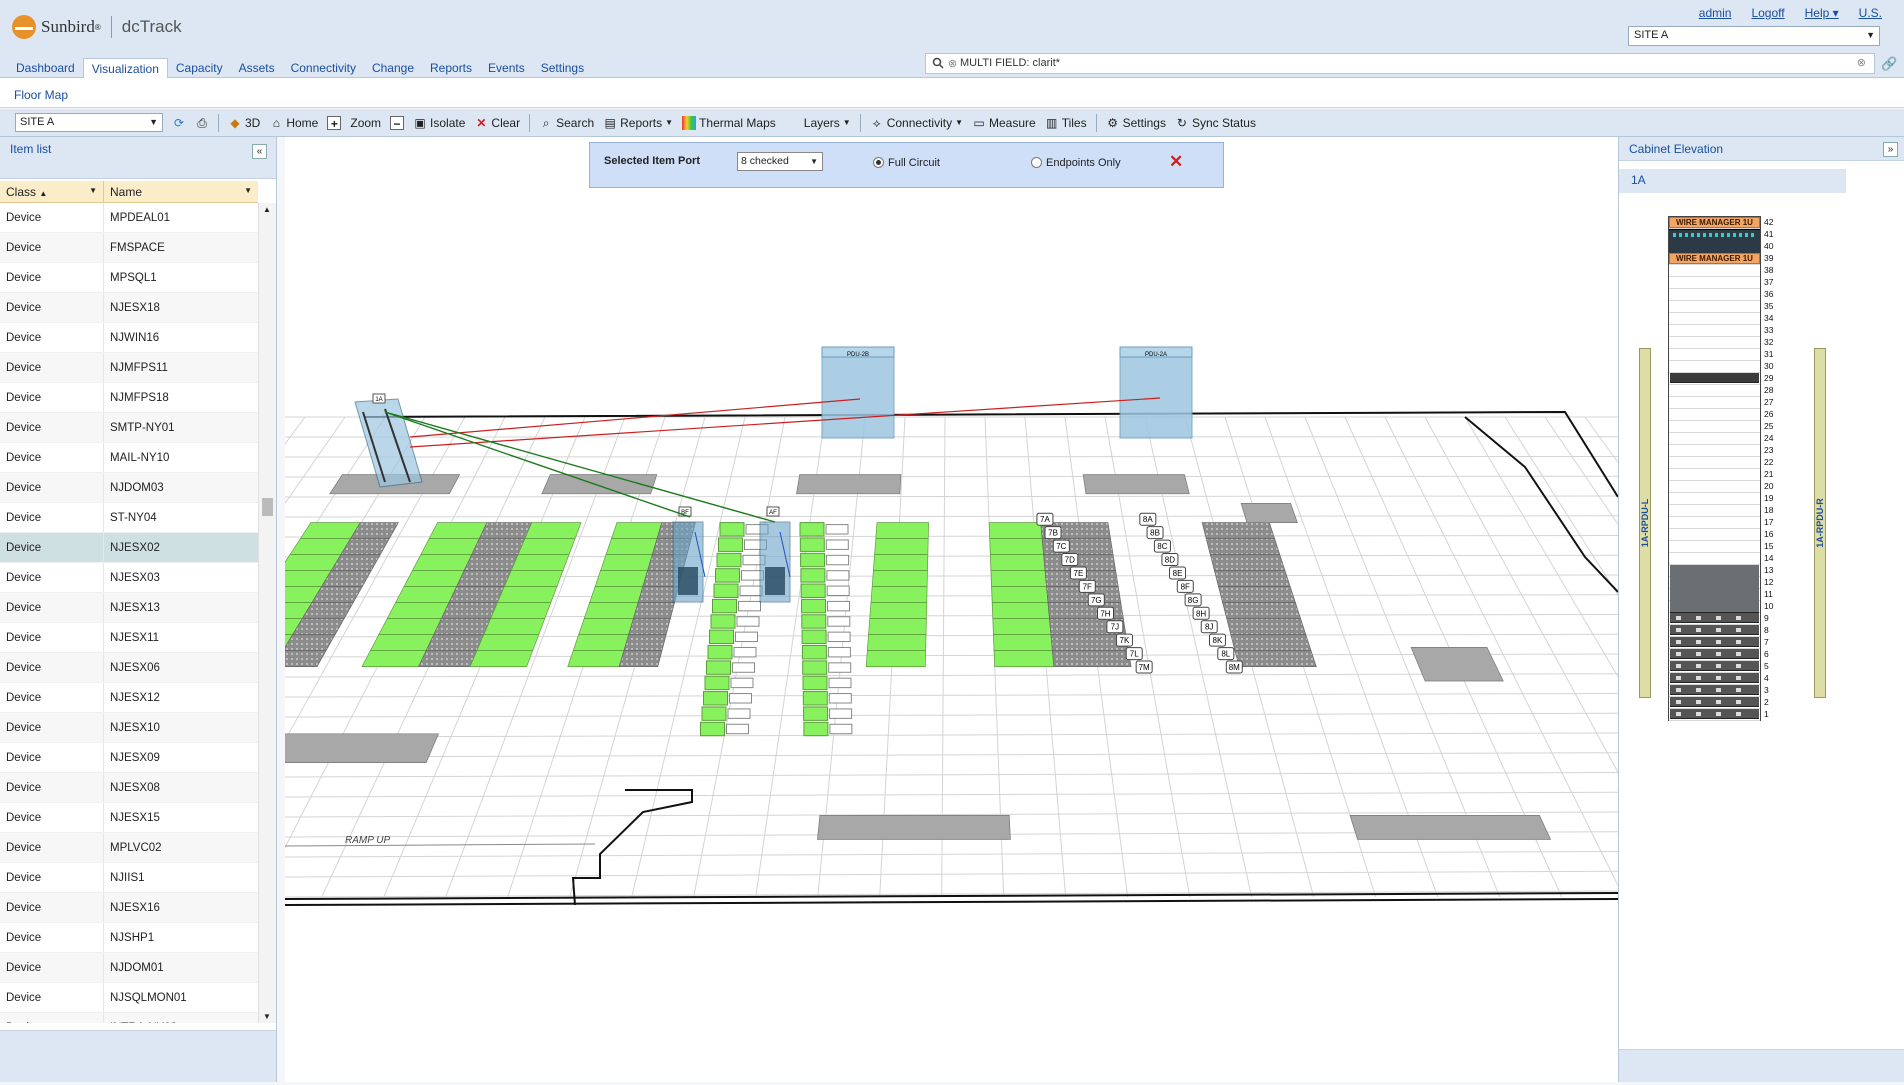 The width and height of the screenshot is (1904, 1085). What do you see at coordinates (129, 398) in the screenshot?
I see `table-row: DeviceNJMFPS18` at bounding box center [129, 398].